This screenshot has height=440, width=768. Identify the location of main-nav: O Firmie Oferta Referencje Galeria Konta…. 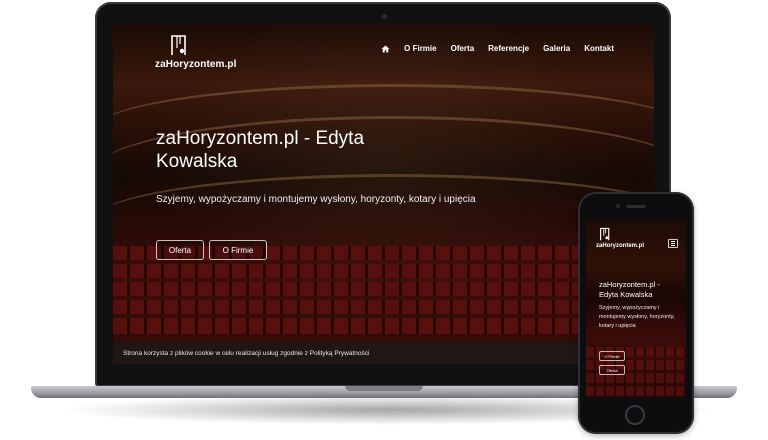
(497, 48).